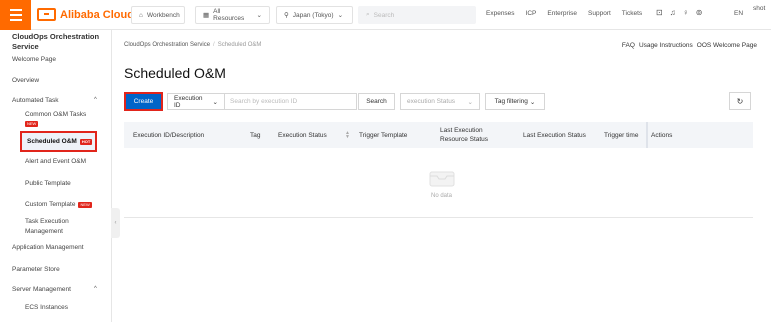  What do you see at coordinates (647, 135) in the screenshot?
I see `column-divider` at bounding box center [647, 135].